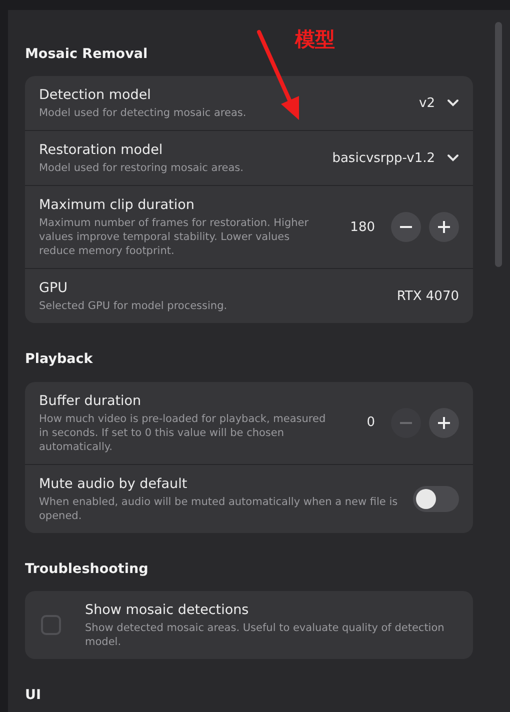  Describe the element at coordinates (219, 508) in the screenshot. I see `row-description: When enabled, audio will be muted automatically when a new file is opened.` at that location.